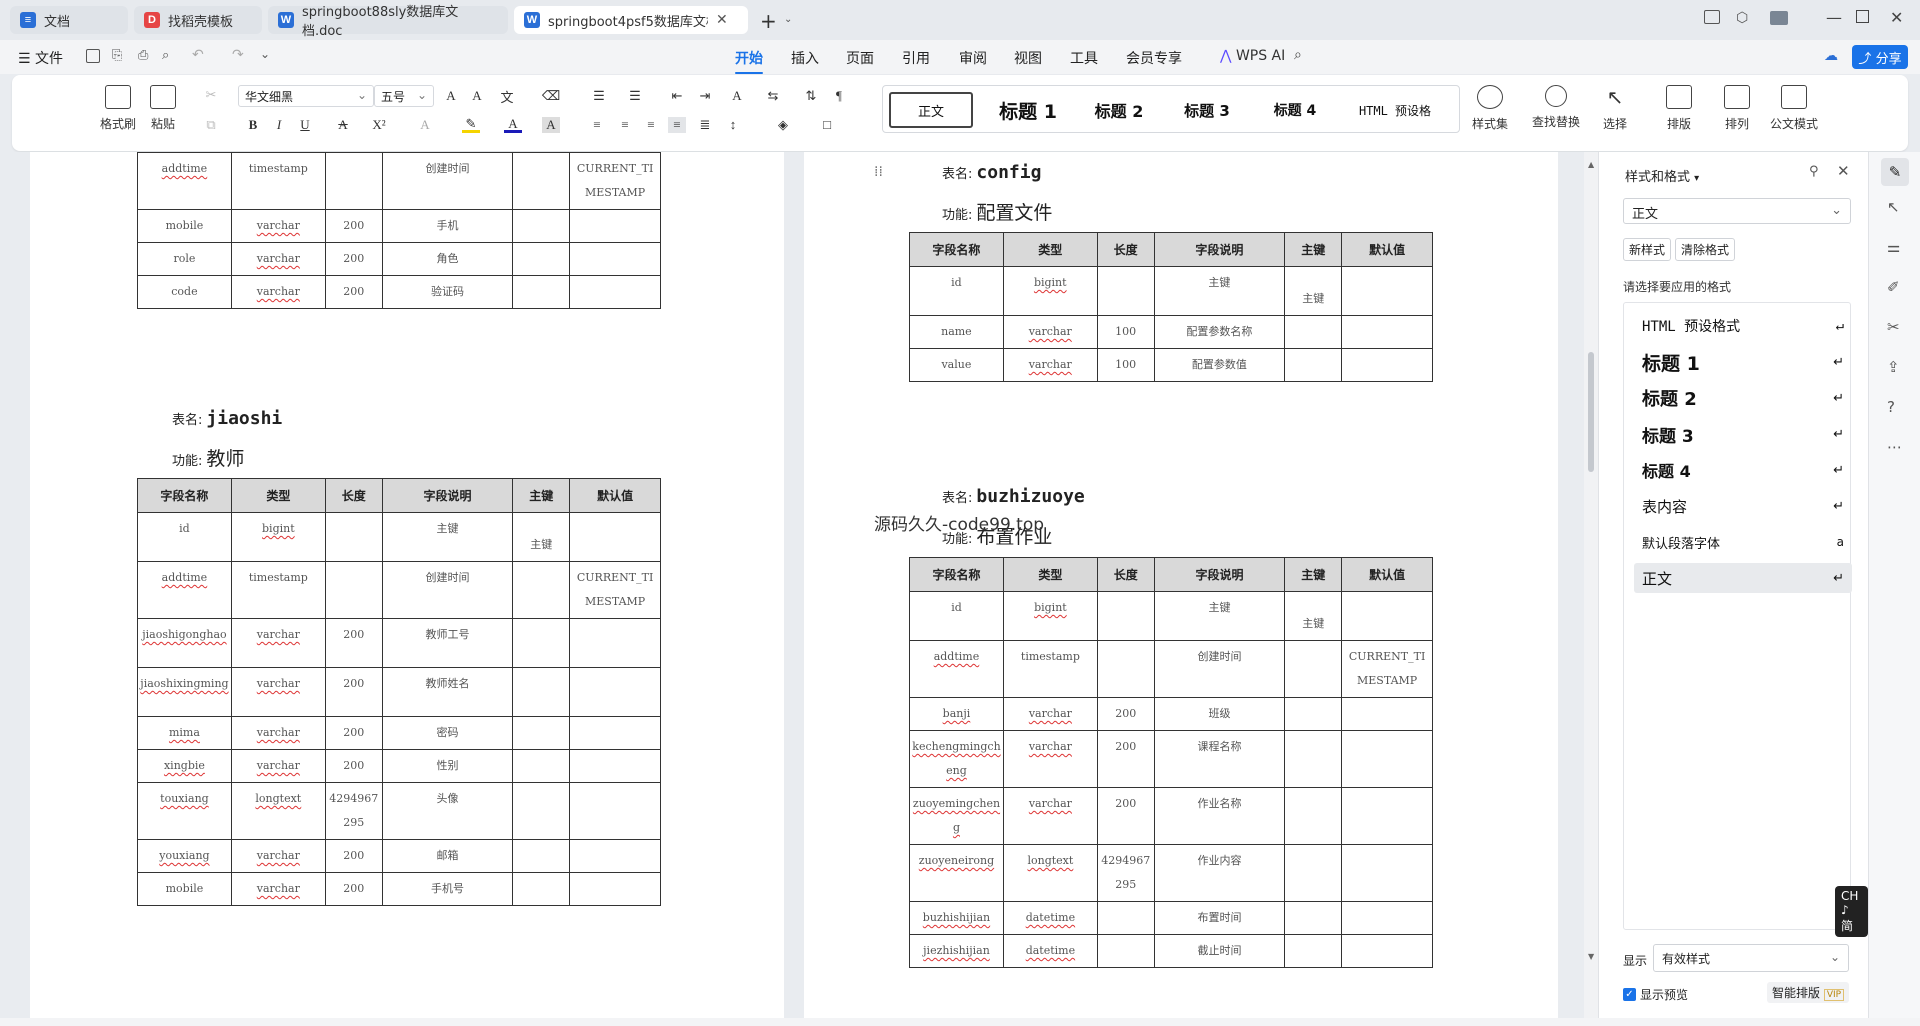  I want to click on menu-member: 会员专享, so click(1154, 58).